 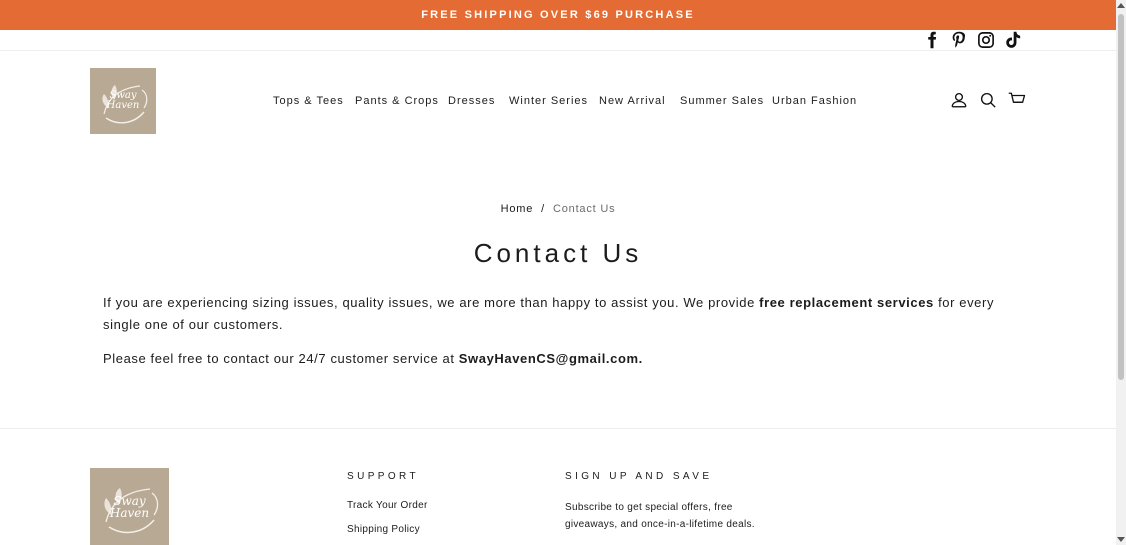 What do you see at coordinates (959, 40) in the screenshot?
I see `pinterest-icon` at bounding box center [959, 40].